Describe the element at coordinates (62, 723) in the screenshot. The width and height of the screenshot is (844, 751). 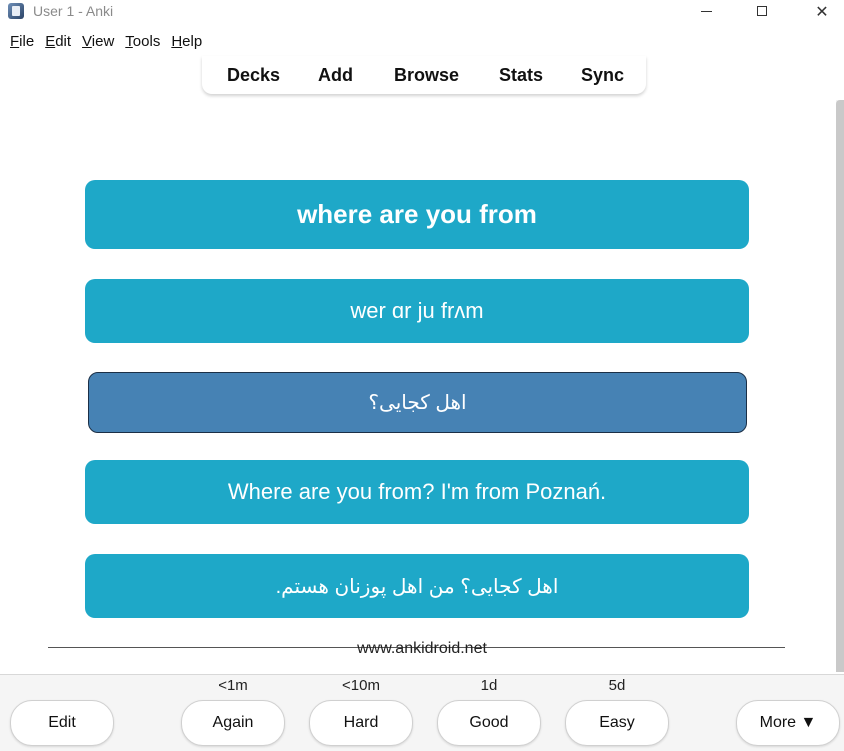
I see `edit-button: Edit` at that location.